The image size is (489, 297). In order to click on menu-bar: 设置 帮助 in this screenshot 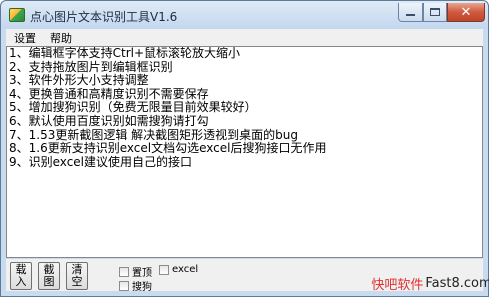, I will do `click(244, 37)`.